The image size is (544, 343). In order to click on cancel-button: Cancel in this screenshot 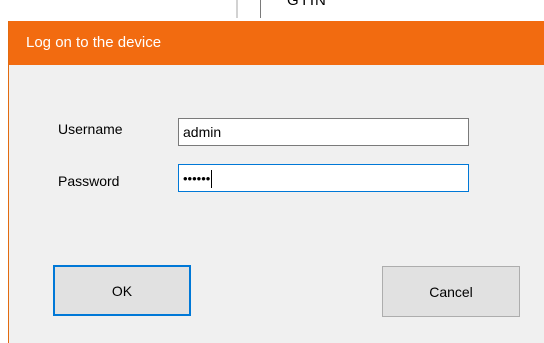, I will do `click(451, 291)`.